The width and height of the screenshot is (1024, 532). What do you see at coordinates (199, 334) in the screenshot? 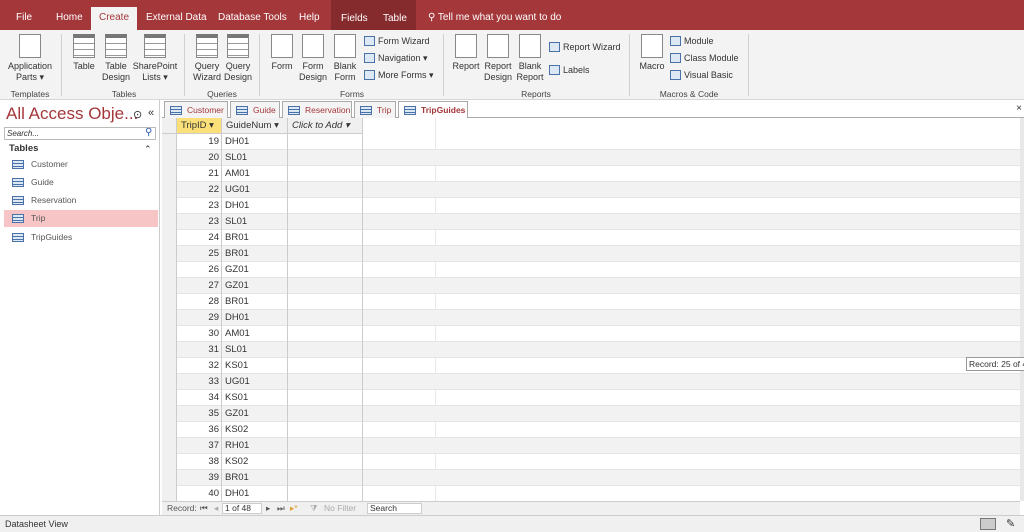
I see `cell-tripid: 30` at bounding box center [199, 334].